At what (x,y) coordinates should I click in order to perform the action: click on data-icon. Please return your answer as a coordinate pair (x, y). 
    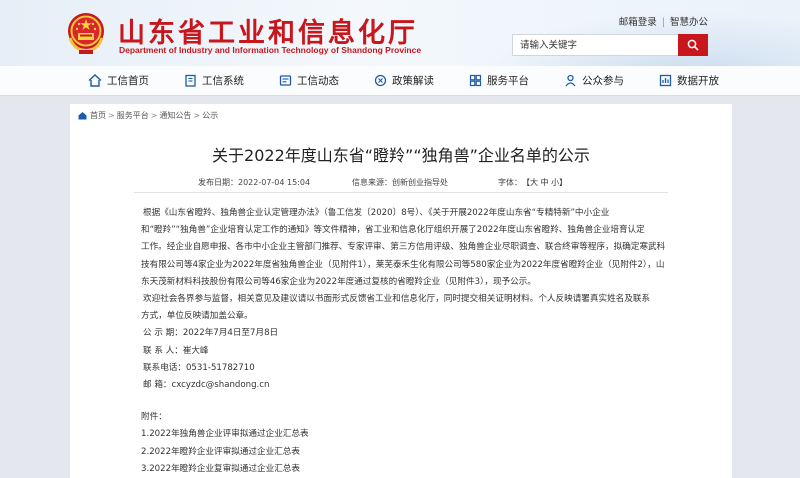
    Looking at the image, I should click on (665, 80).